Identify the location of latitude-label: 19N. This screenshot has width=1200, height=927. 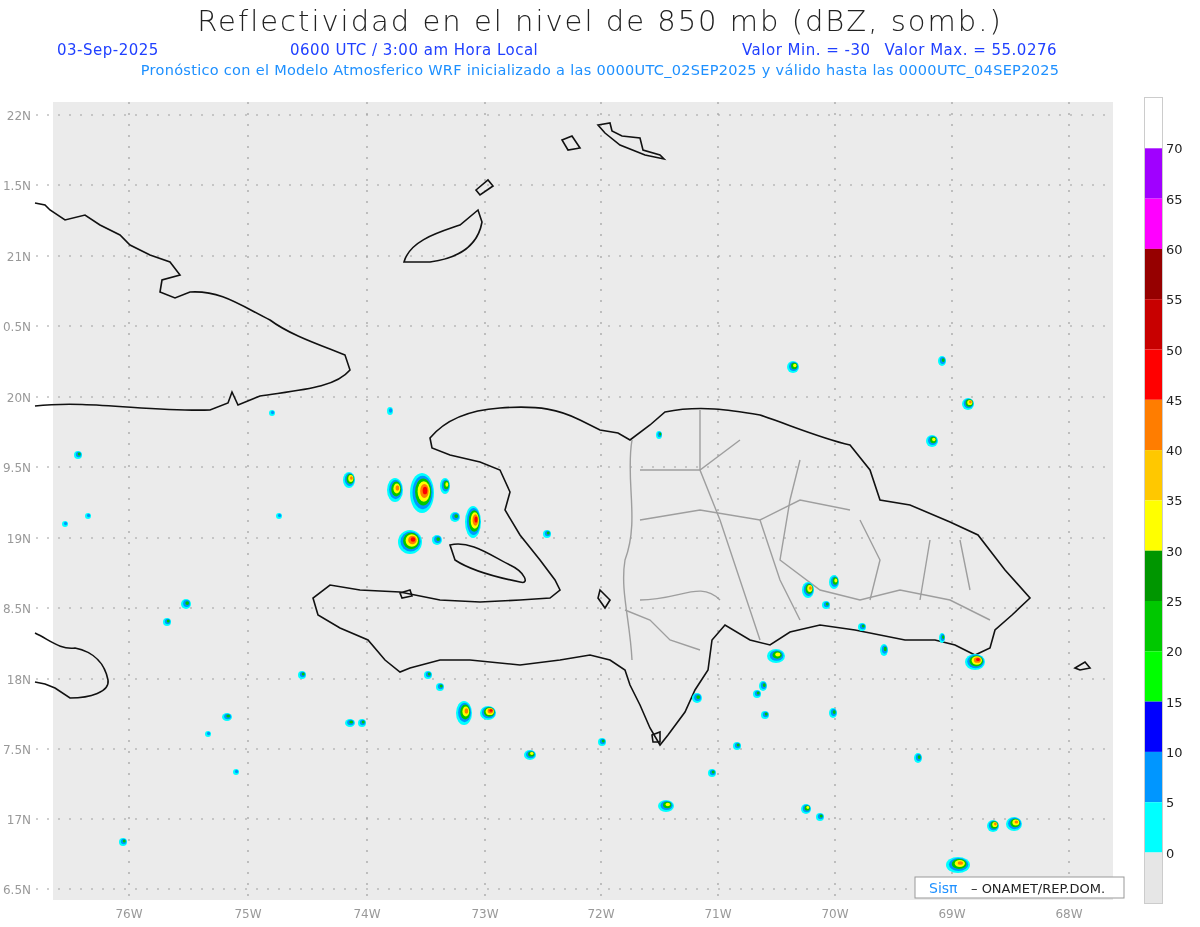
(18, 539).